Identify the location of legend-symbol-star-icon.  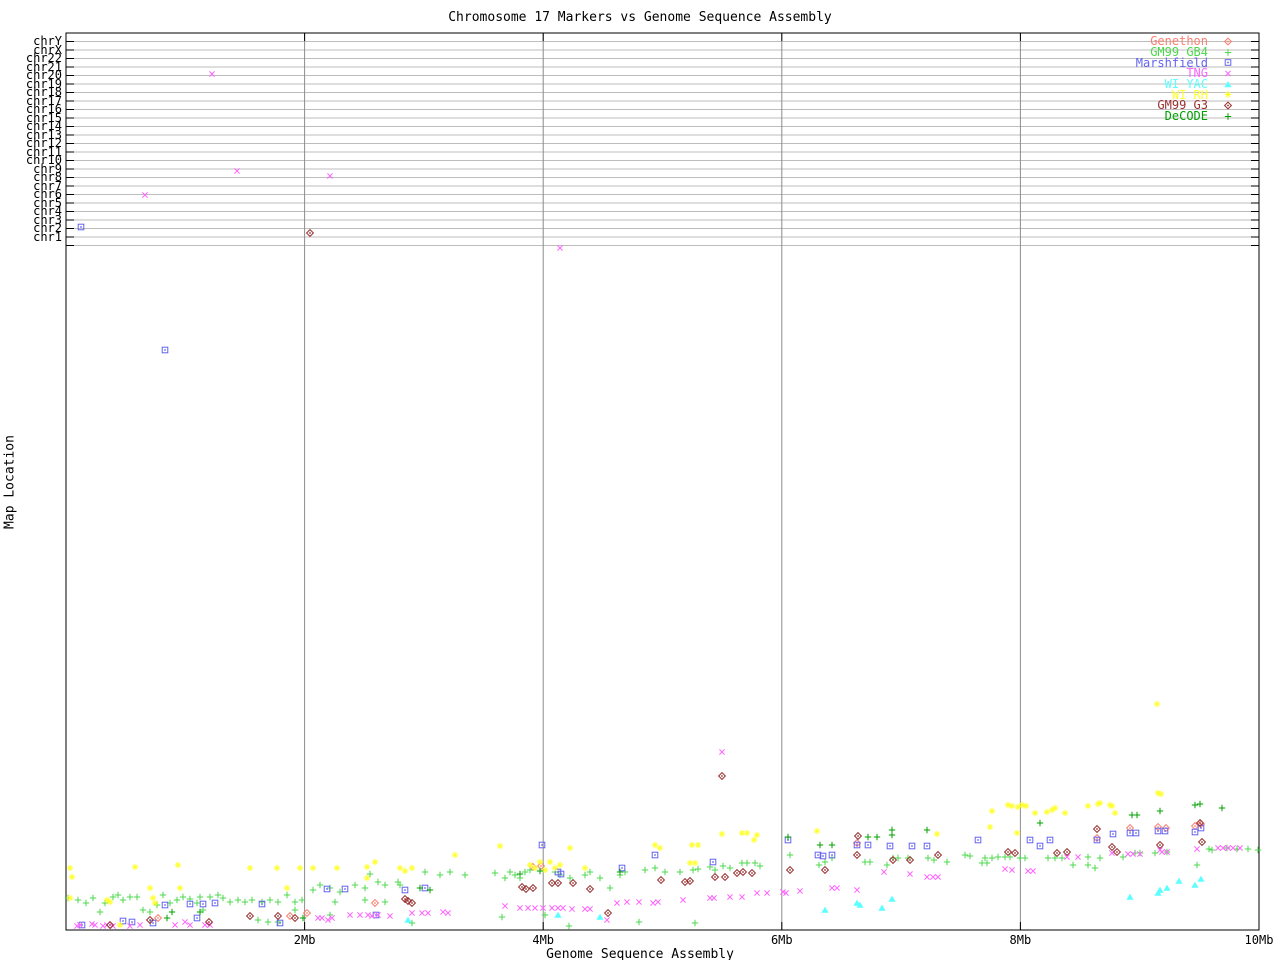
(1228, 94).